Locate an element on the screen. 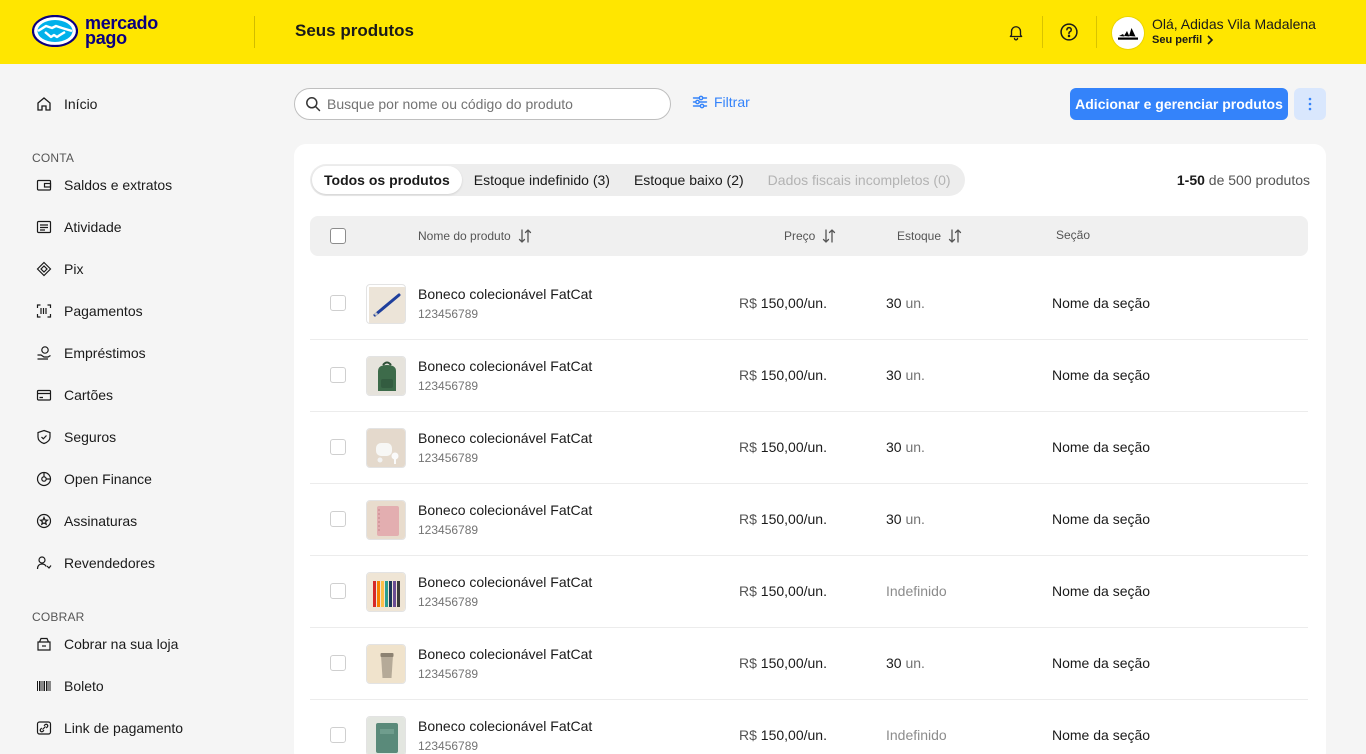 This screenshot has height=754, width=1366. bell-icon is located at coordinates (1016, 32).